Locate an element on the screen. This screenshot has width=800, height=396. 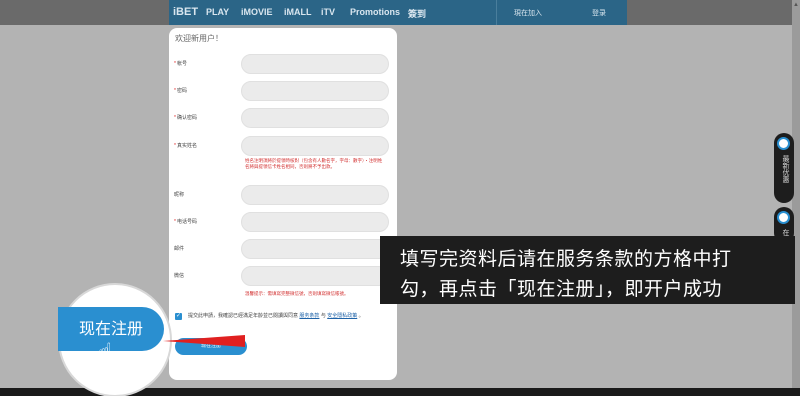
phone-input is located at coordinates (315, 222).